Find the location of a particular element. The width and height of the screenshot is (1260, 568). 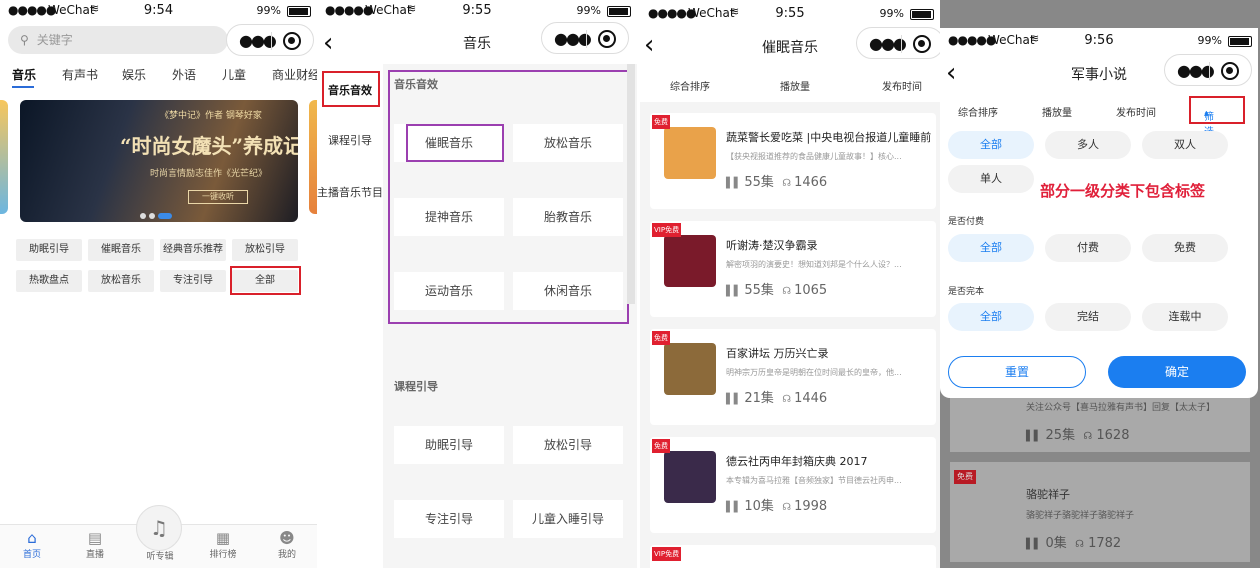

battery-percent: 99% is located at coordinates (268, 10).